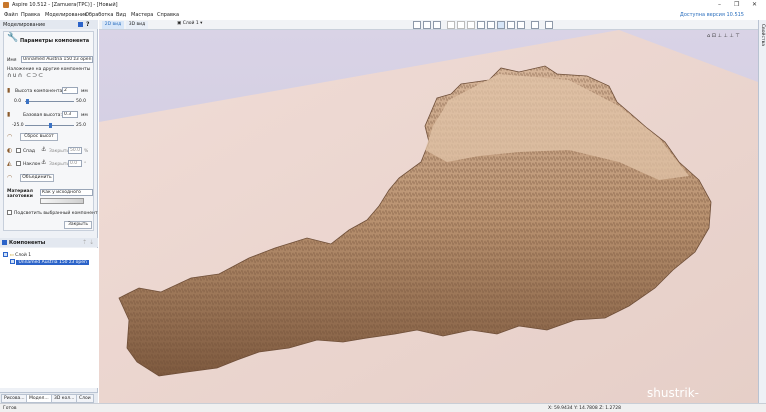 This screenshot has height=412, width=766. What do you see at coordinates (56, 213) in the screenshot?
I see `highlight-label: Подсветить выбранный компонент` at bounding box center [56, 213].